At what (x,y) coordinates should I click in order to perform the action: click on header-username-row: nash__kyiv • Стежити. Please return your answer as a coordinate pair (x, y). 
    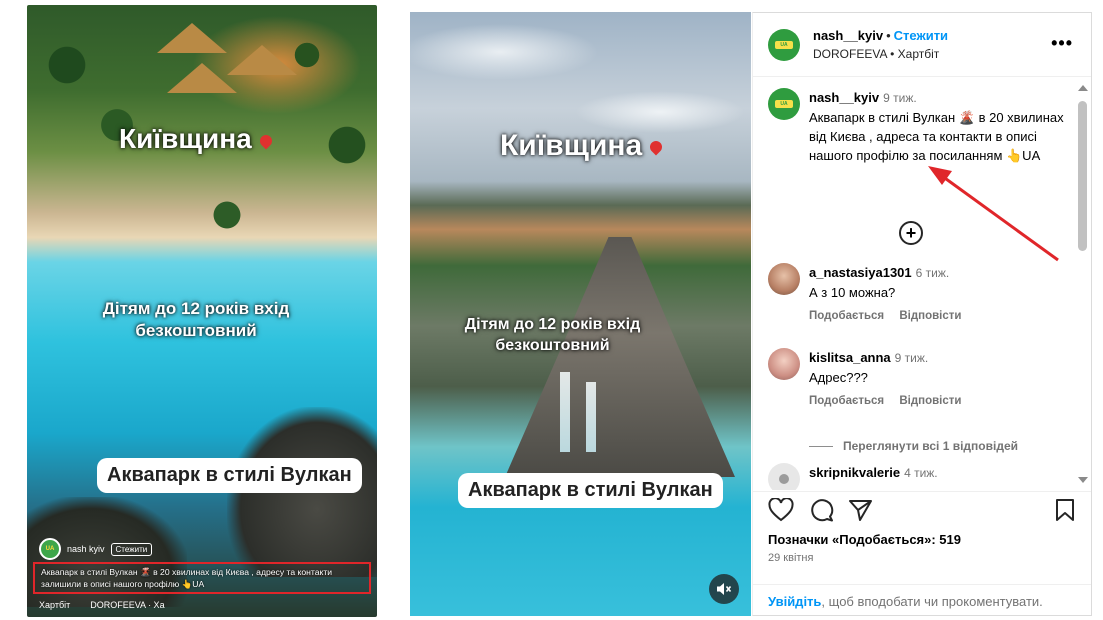
    Looking at the image, I should click on (880, 35).